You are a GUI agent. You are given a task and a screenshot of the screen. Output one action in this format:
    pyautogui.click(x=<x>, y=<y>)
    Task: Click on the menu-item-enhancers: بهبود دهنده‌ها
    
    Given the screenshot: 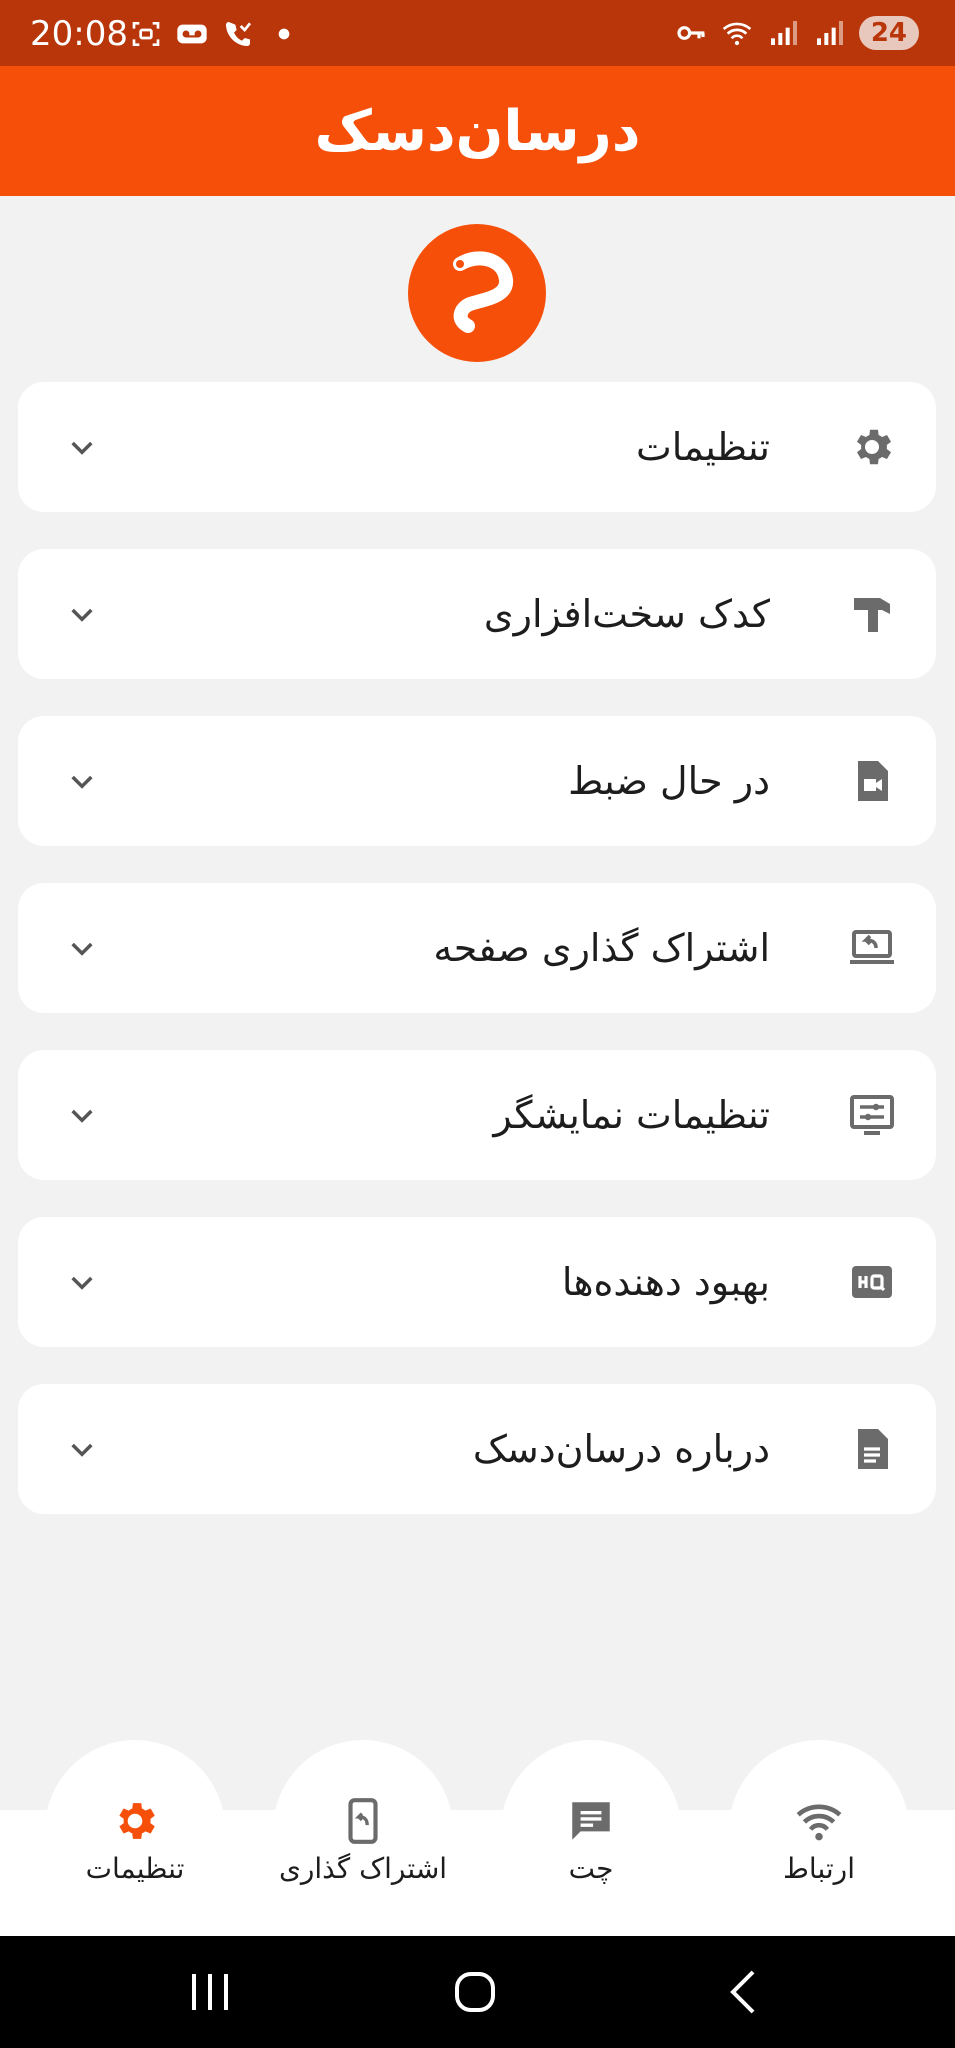 What is the action you would take?
    pyautogui.click(x=477, y=1282)
    